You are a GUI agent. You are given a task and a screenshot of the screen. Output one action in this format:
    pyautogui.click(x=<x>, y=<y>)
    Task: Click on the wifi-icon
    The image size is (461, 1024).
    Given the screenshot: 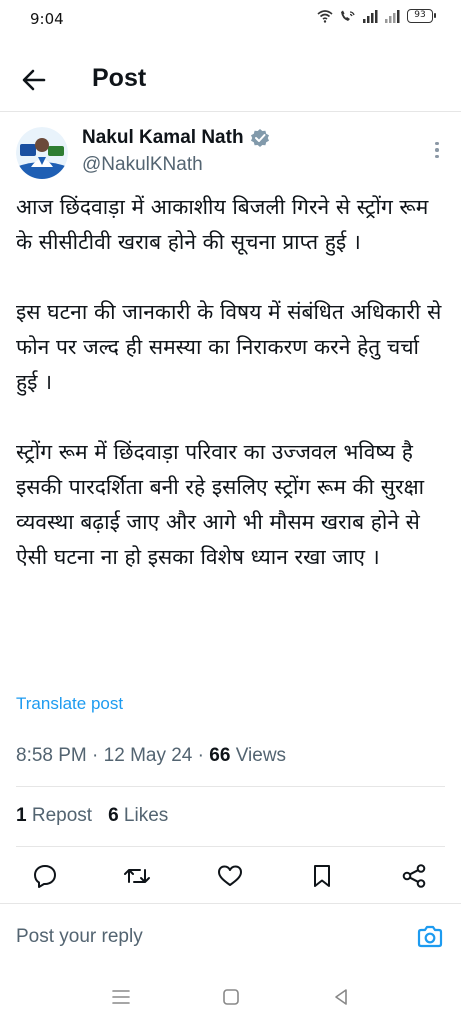 What is the action you would take?
    pyautogui.click(x=325, y=16)
    